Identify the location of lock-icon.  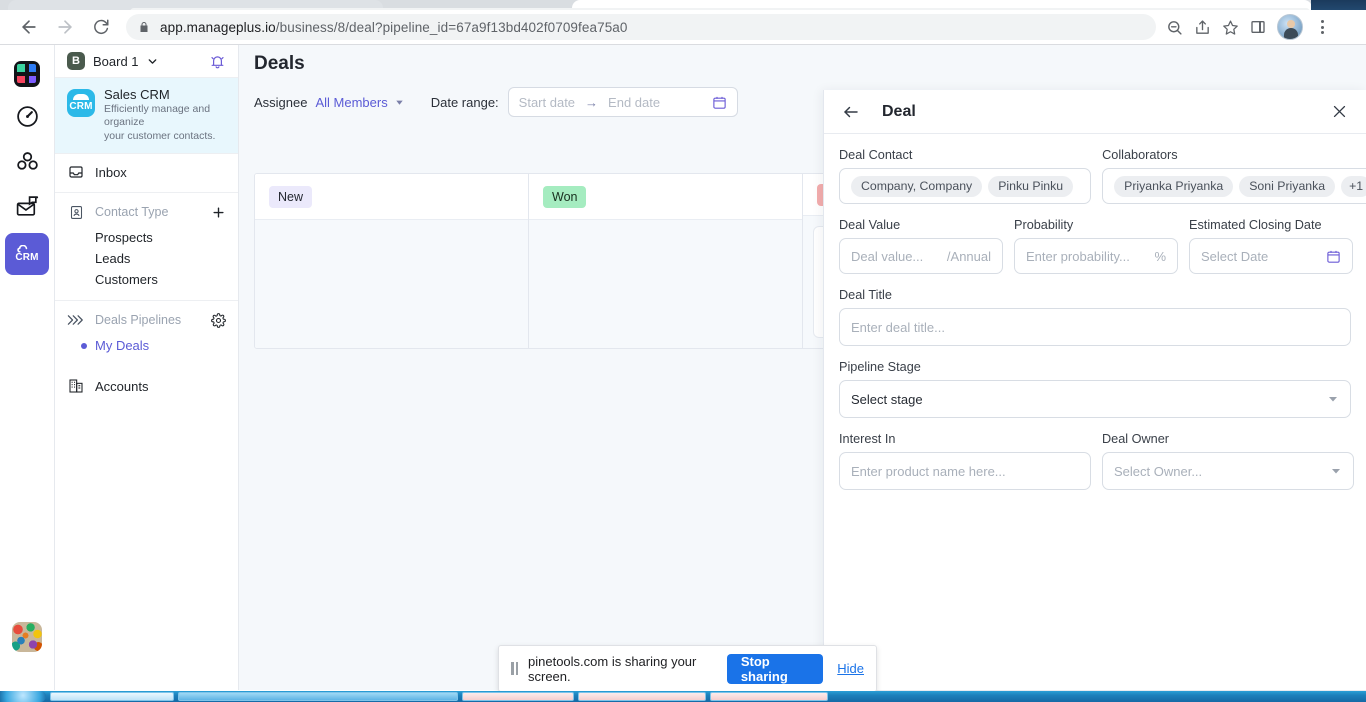
(144, 27).